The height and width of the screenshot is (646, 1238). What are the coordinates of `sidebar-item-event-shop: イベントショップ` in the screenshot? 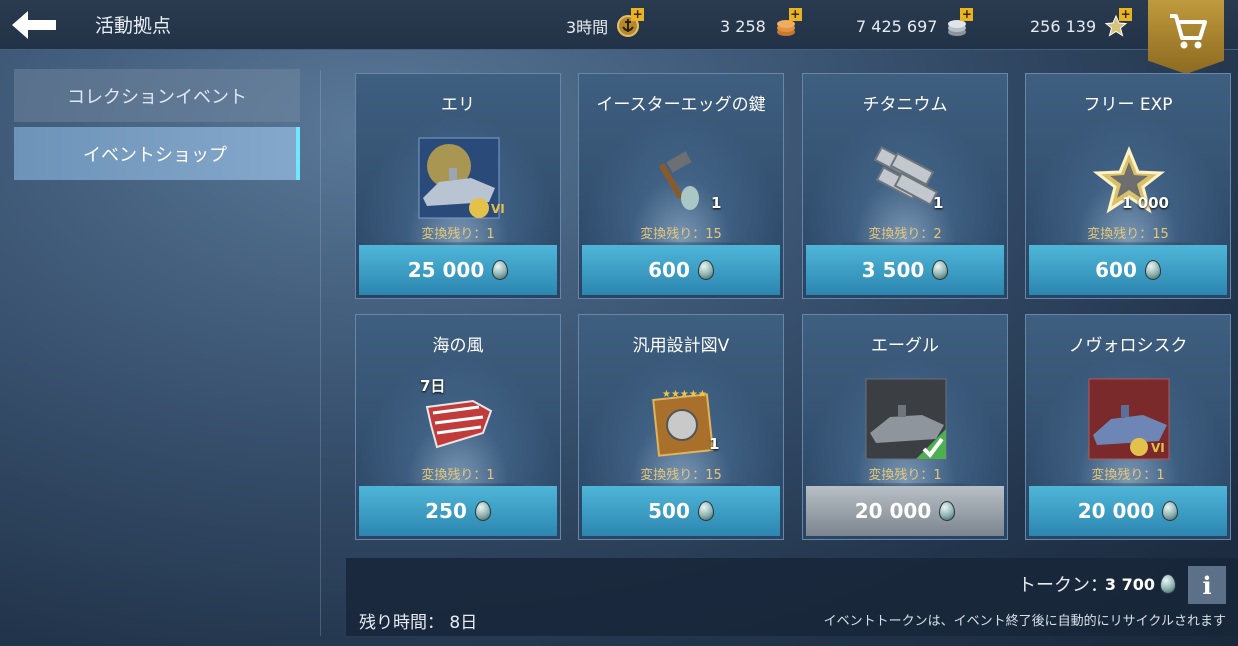 It's located at (157, 153).